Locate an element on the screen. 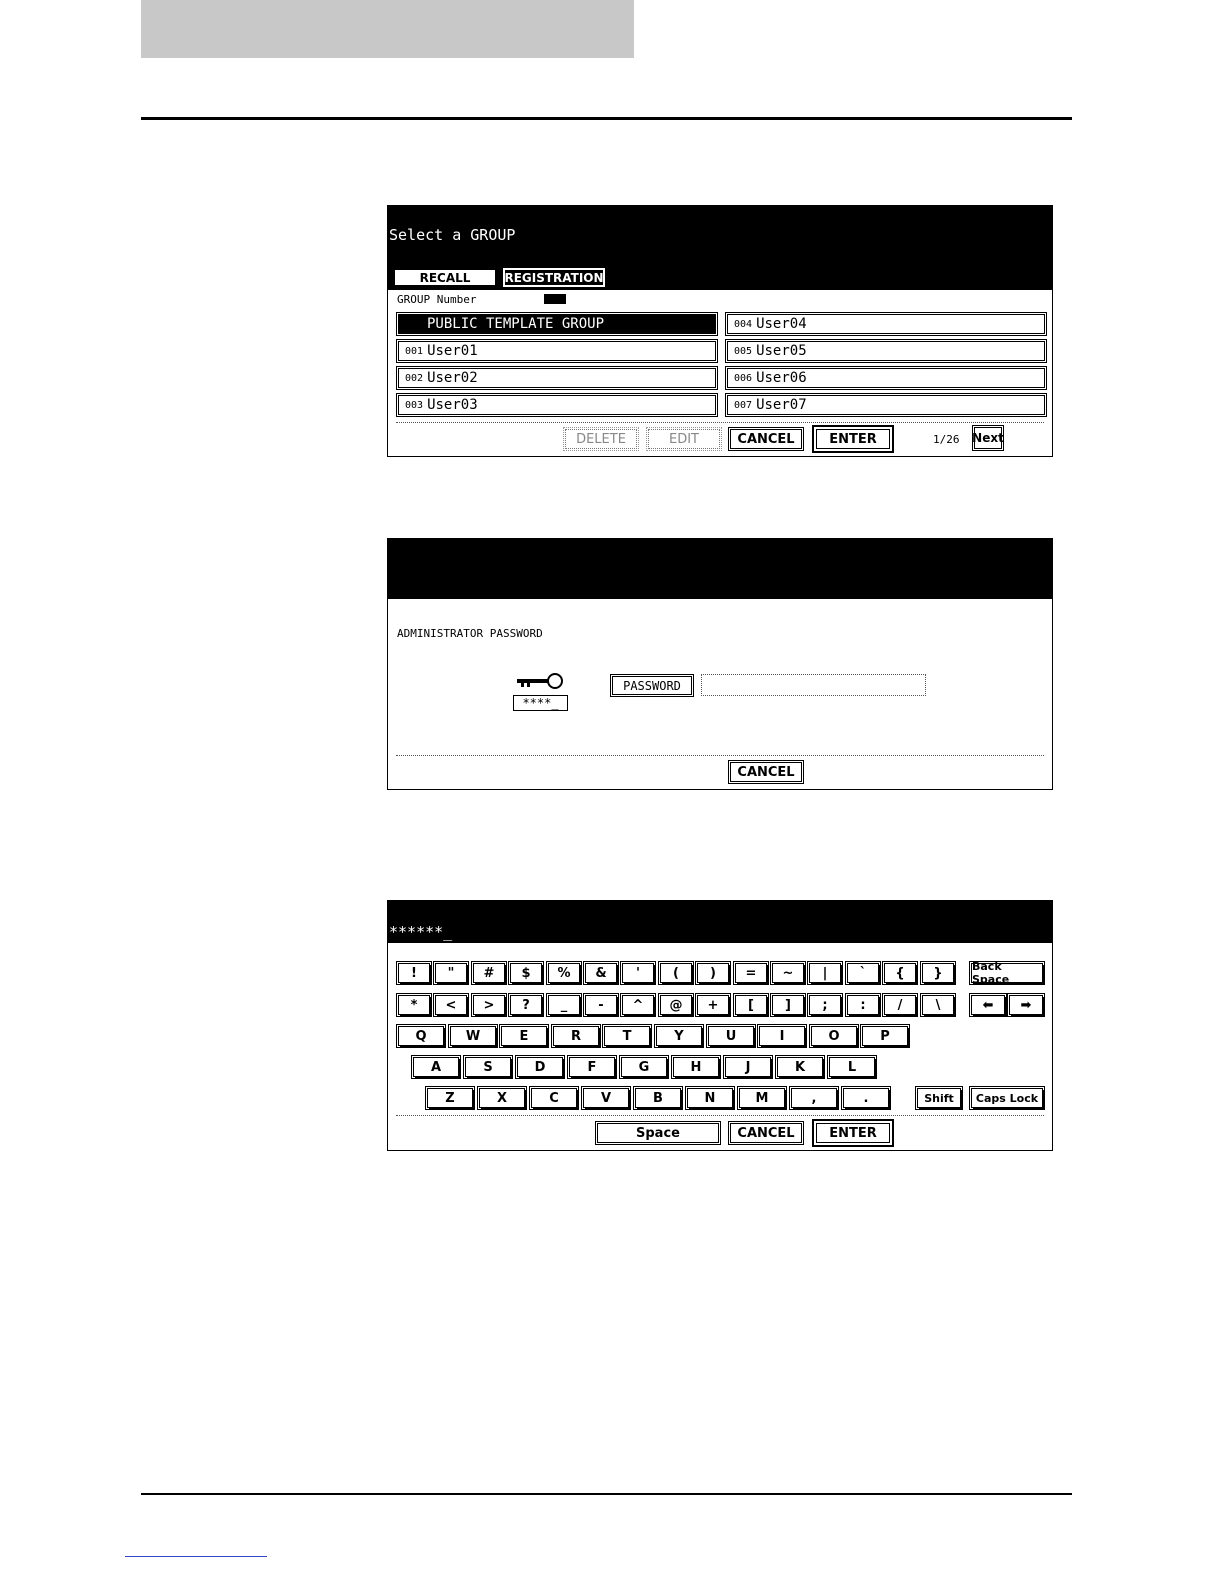 The image size is (1224, 1584). back-space-key: Back Space is located at coordinates (1007, 973).